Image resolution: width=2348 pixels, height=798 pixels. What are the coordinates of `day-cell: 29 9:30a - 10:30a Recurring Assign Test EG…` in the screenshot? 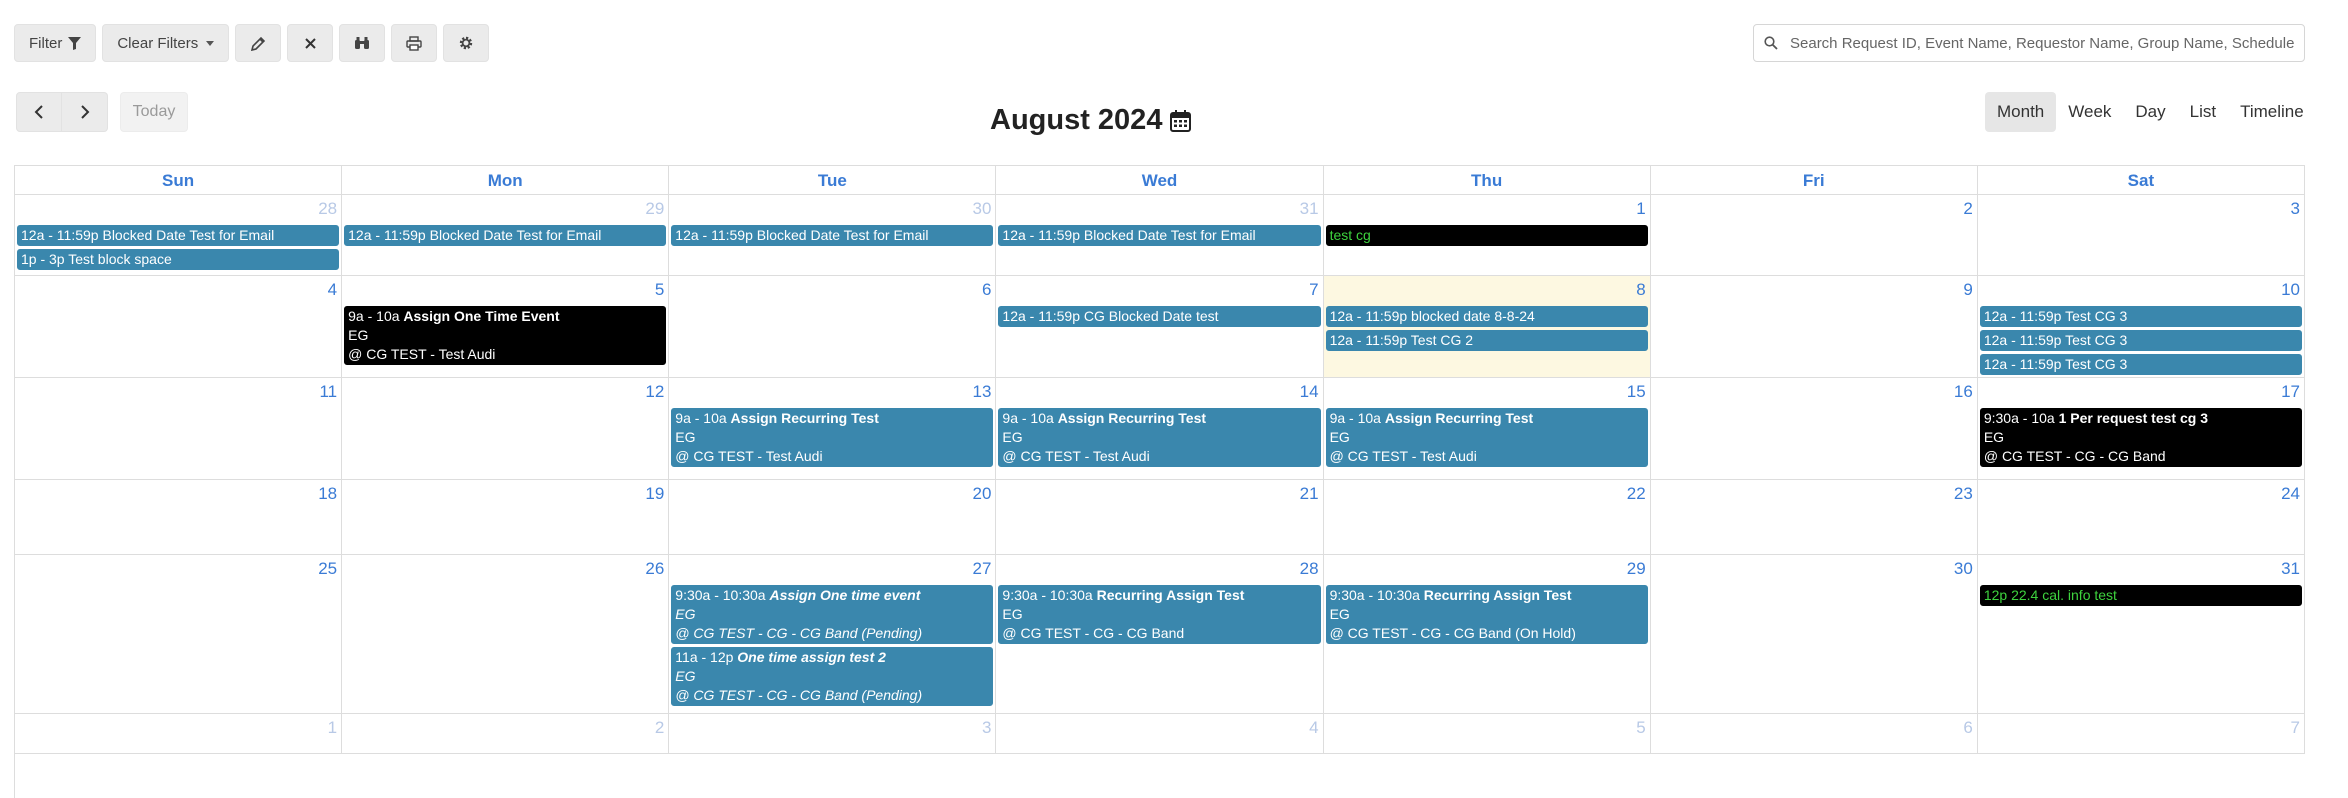 It's located at (1487, 634).